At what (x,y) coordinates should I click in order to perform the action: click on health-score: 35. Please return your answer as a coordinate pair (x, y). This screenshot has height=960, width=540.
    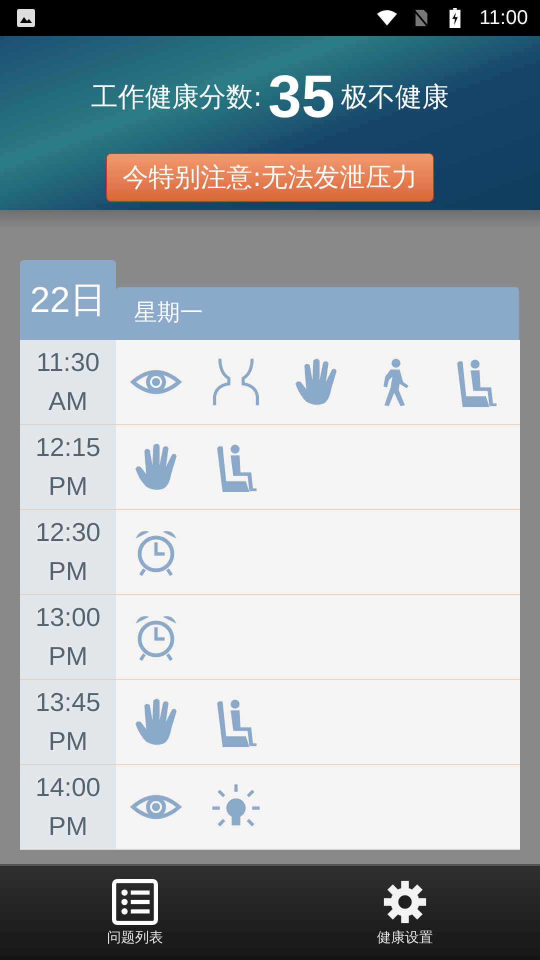
    Looking at the image, I should click on (301, 96).